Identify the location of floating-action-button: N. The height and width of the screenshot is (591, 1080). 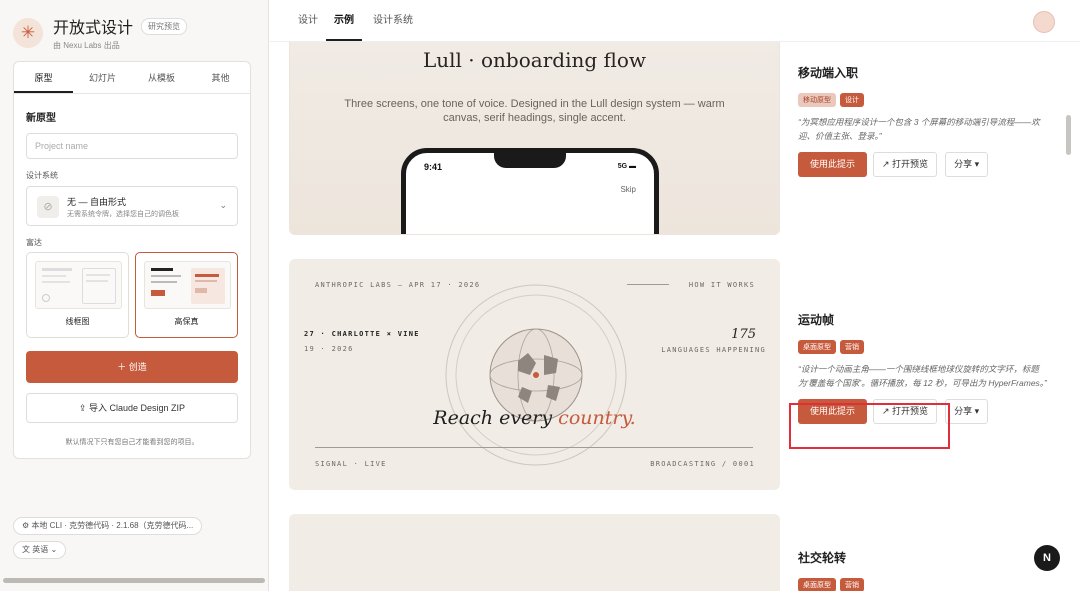
(1047, 558).